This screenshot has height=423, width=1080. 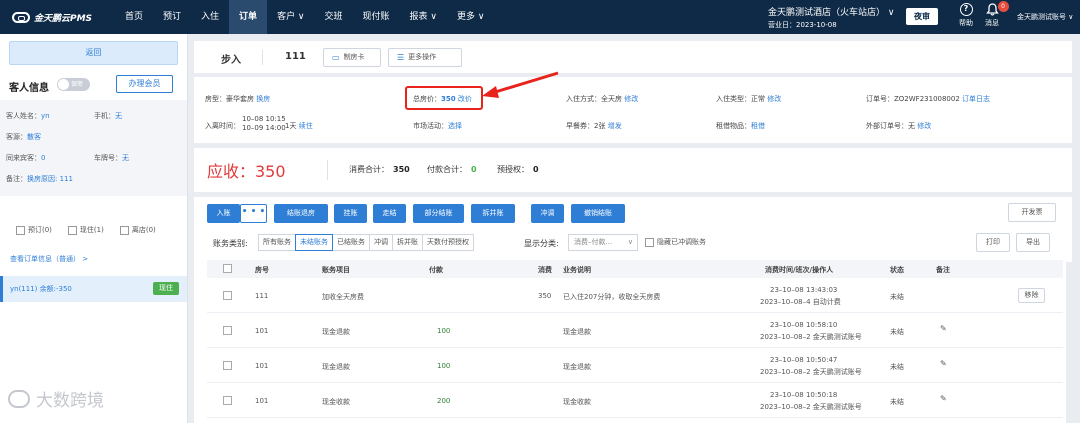 What do you see at coordinates (227, 268) in the screenshot?
I see `select-all-checkbox` at bounding box center [227, 268].